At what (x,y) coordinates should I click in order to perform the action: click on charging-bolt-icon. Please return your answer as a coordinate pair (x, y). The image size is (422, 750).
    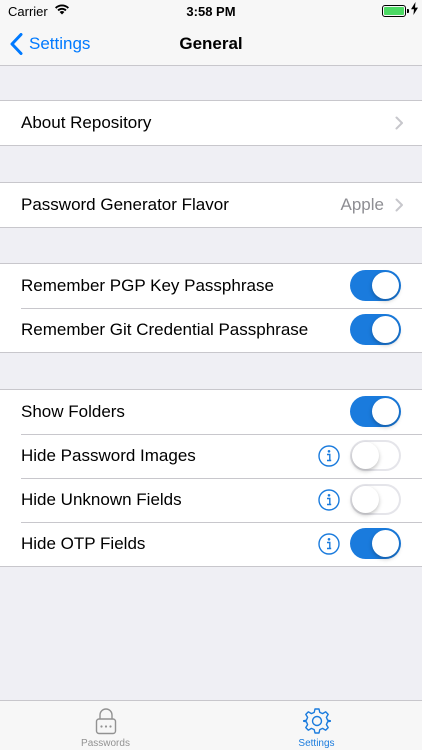
    Looking at the image, I should click on (414, 10).